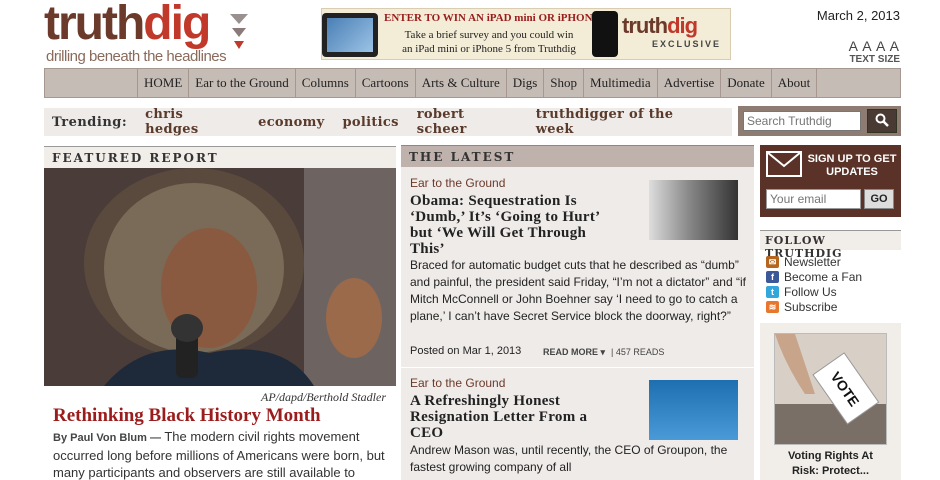 Image resolution: width=940 pixels, height=480 pixels. Describe the element at coordinates (466, 351) in the screenshot. I see `posted-date: Posted on Mar 1, 2013` at that location.